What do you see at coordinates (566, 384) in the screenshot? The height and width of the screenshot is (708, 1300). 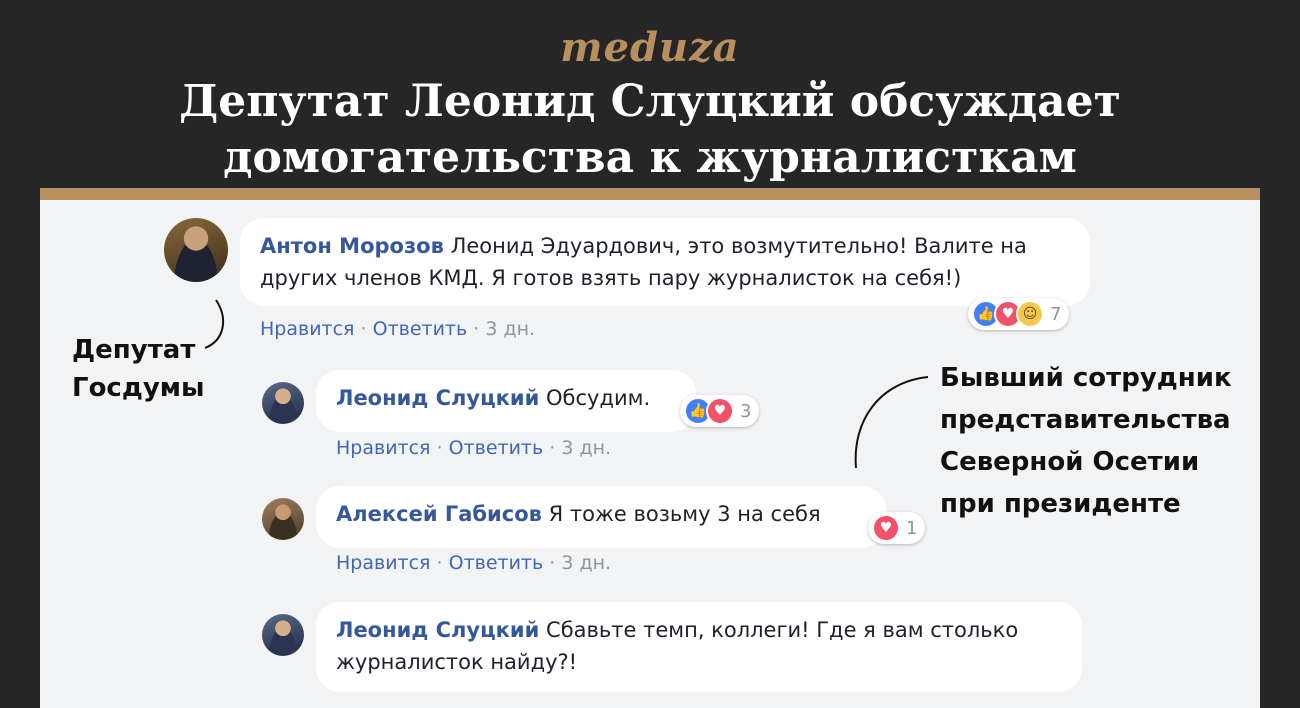 I see `annotation-connectors` at bounding box center [566, 384].